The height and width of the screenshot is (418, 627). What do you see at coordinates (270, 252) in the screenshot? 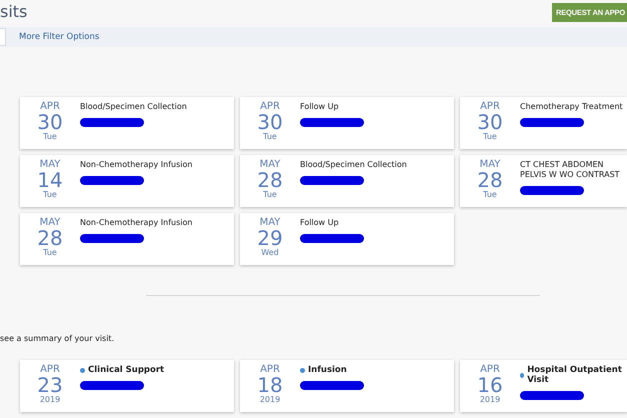
I see `date-weekday: Wed` at bounding box center [270, 252].